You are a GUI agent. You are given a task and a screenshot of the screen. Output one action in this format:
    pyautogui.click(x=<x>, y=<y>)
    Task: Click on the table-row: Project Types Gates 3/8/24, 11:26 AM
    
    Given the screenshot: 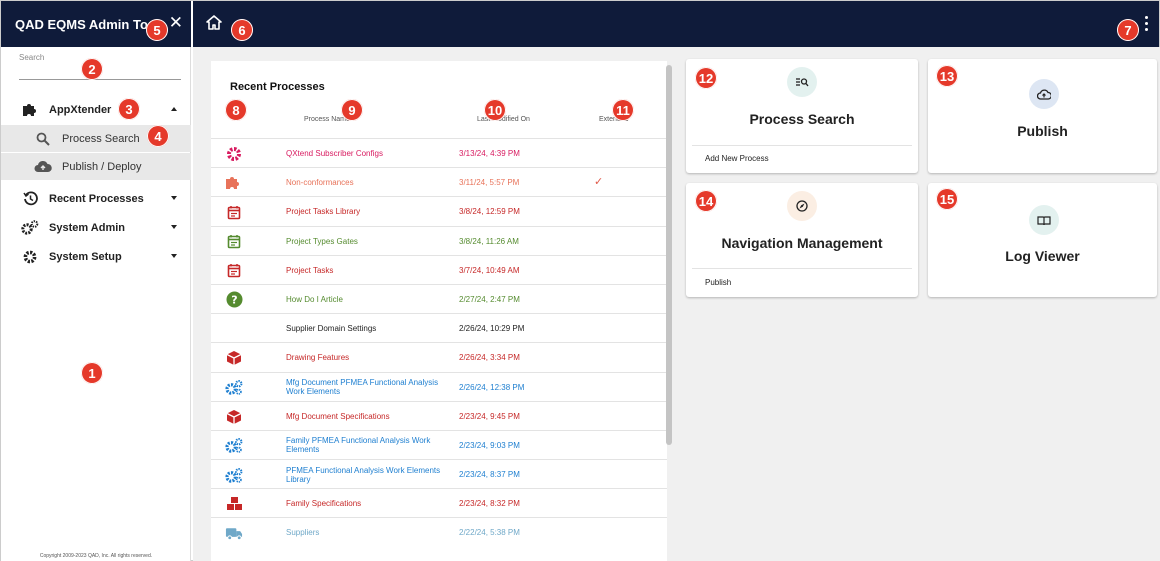 What is the action you would take?
    pyautogui.click(x=439, y=240)
    